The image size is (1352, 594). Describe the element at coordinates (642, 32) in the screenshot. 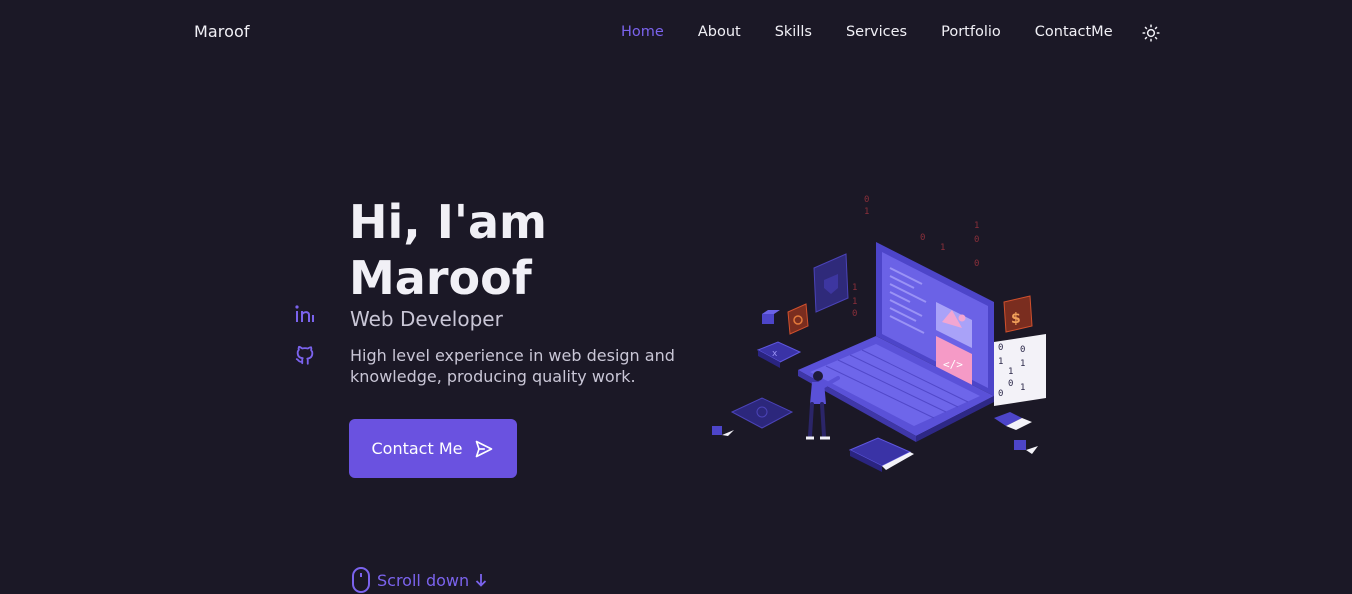

I see `nav-link-home: Home` at that location.